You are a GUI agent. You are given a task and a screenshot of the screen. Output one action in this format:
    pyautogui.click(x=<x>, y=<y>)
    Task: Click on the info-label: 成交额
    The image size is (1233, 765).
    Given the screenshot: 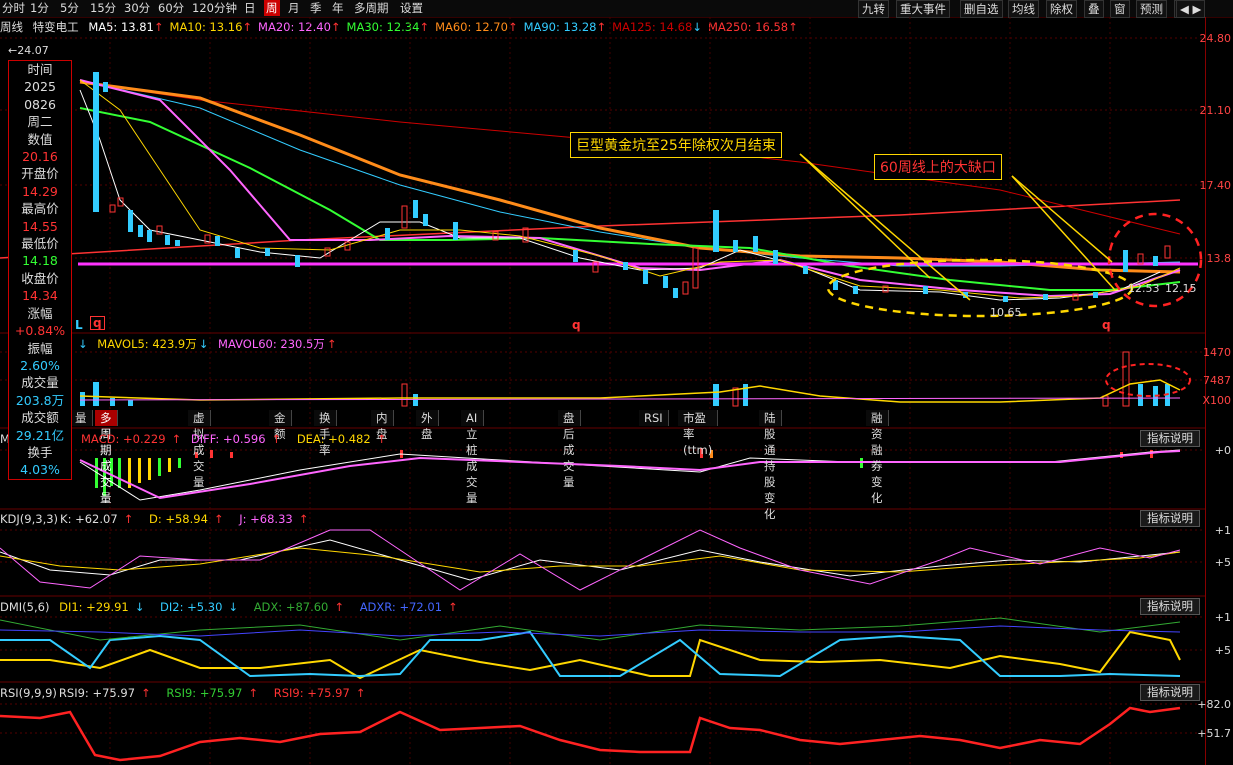 What is the action you would take?
    pyautogui.click(x=40, y=418)
    